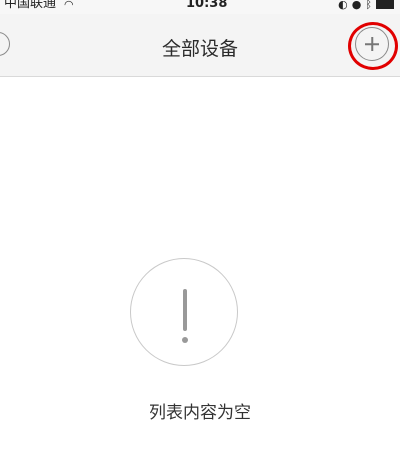 The image size is (400, 462). I want to click on exclamation-bar, so click(185, 310).